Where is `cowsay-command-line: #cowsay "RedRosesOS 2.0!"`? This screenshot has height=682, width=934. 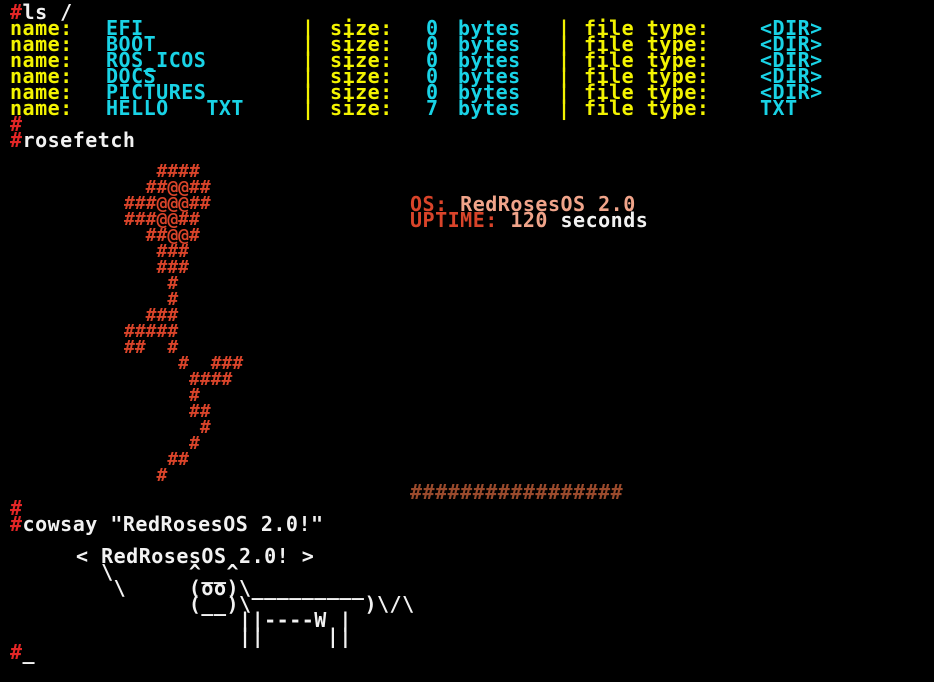 cowsay-command-line: #cowsay "RedRosesOS 2.0!" is located at coordinates (167, 524).